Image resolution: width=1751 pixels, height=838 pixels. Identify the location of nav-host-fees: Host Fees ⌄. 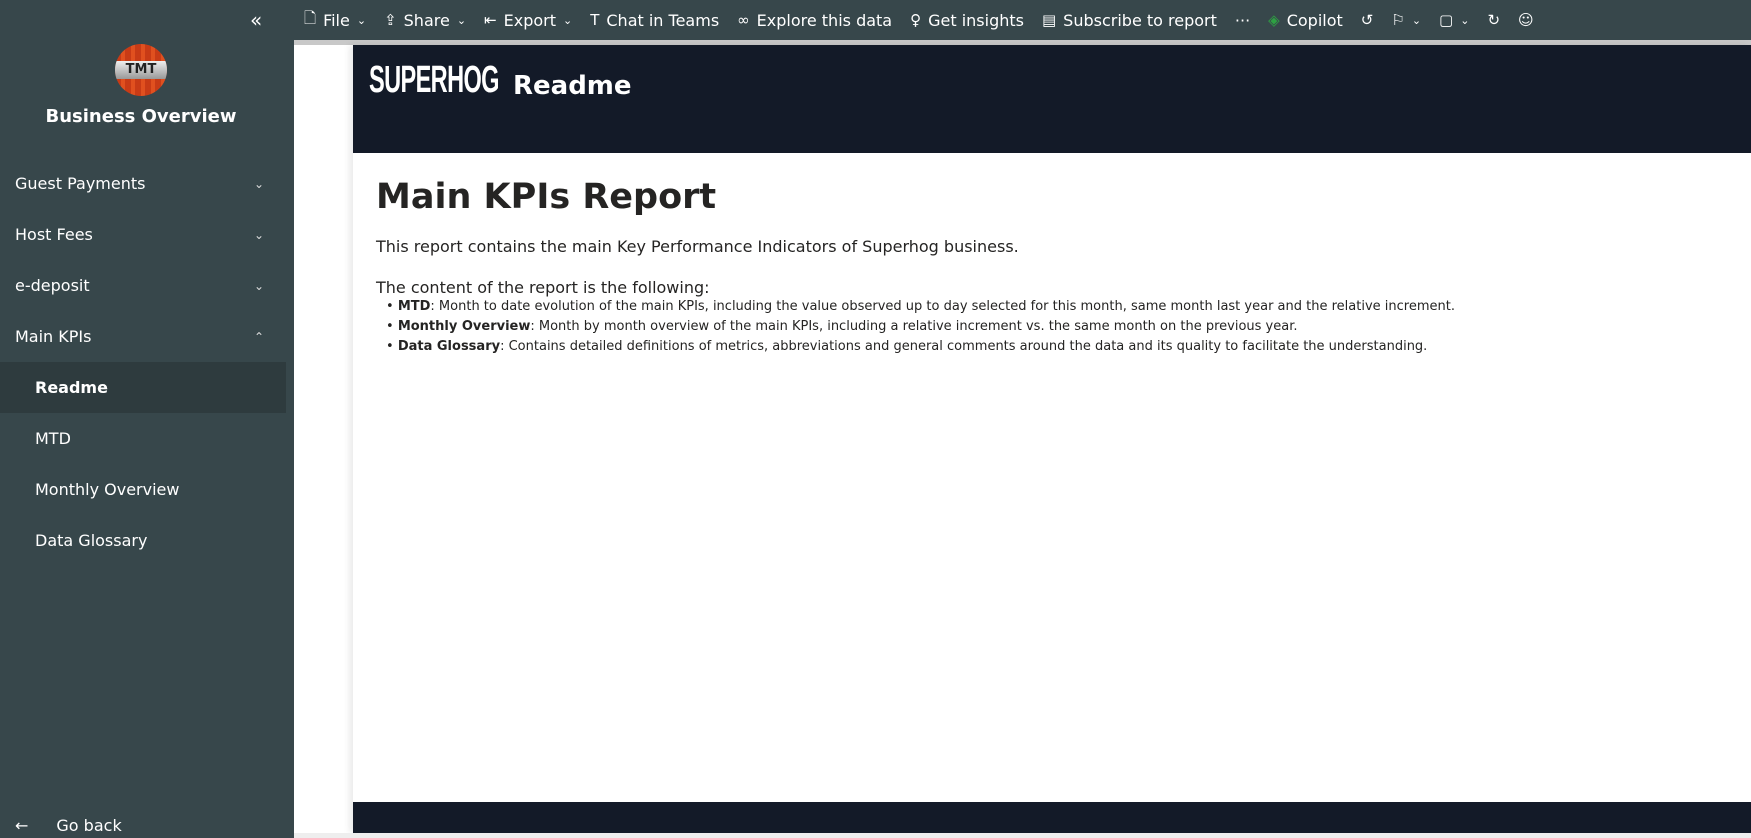
(143, 234).